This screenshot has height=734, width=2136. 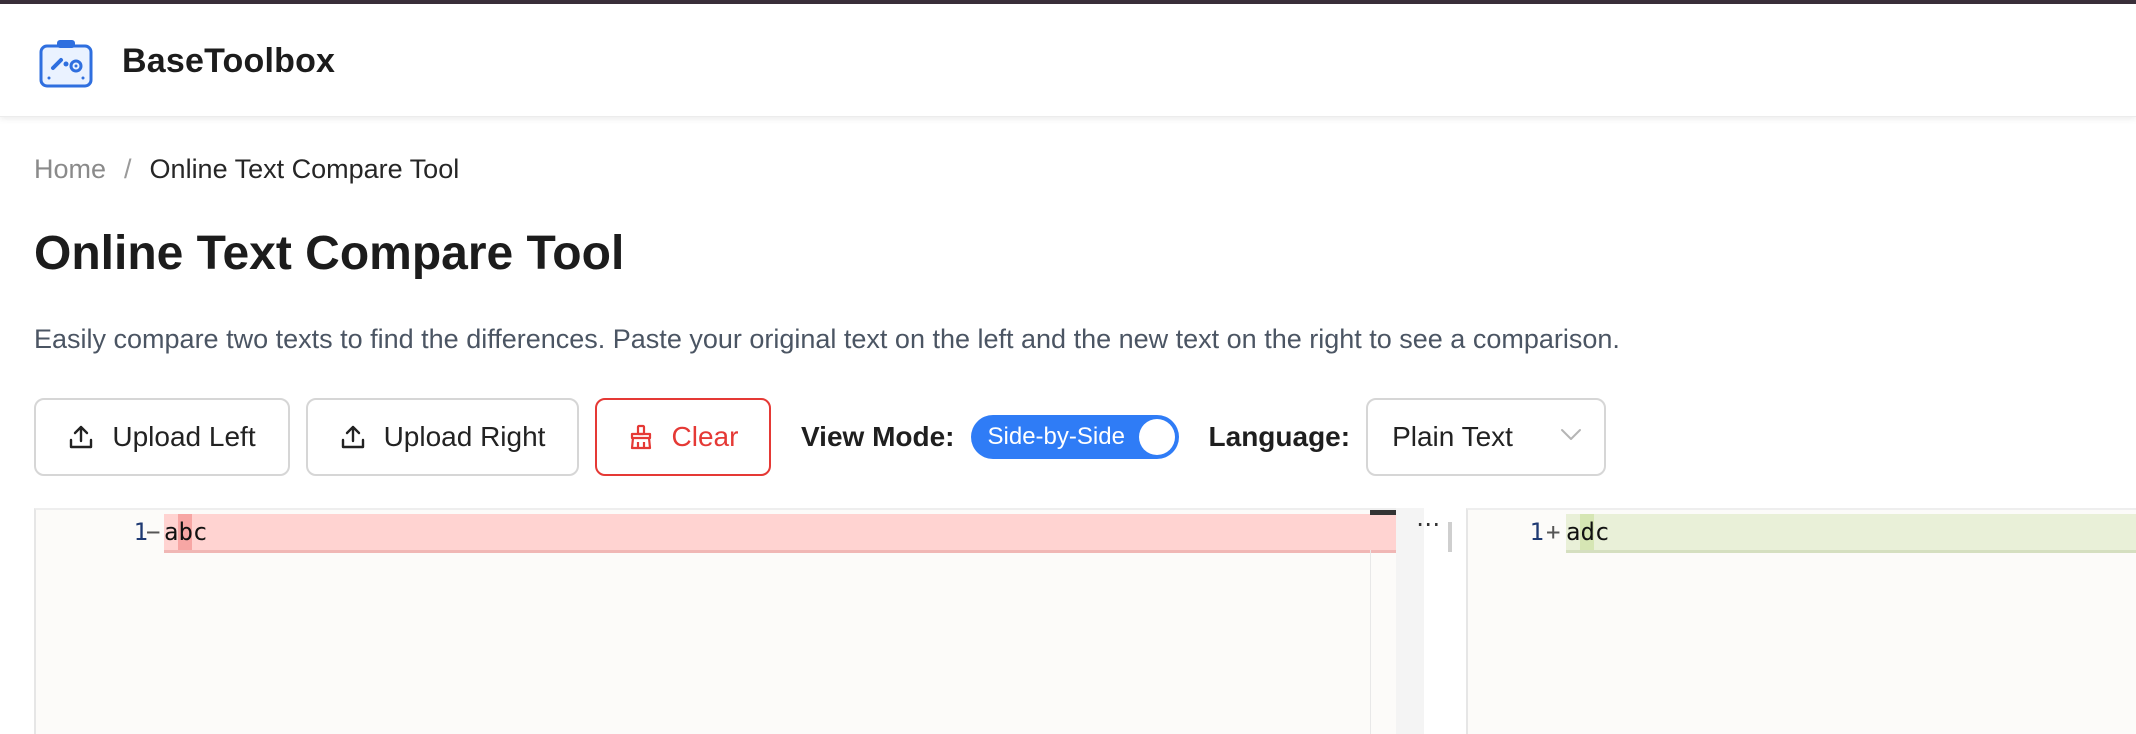 I want to click on toolbox-logo-icon, so click(x=66, y=63).